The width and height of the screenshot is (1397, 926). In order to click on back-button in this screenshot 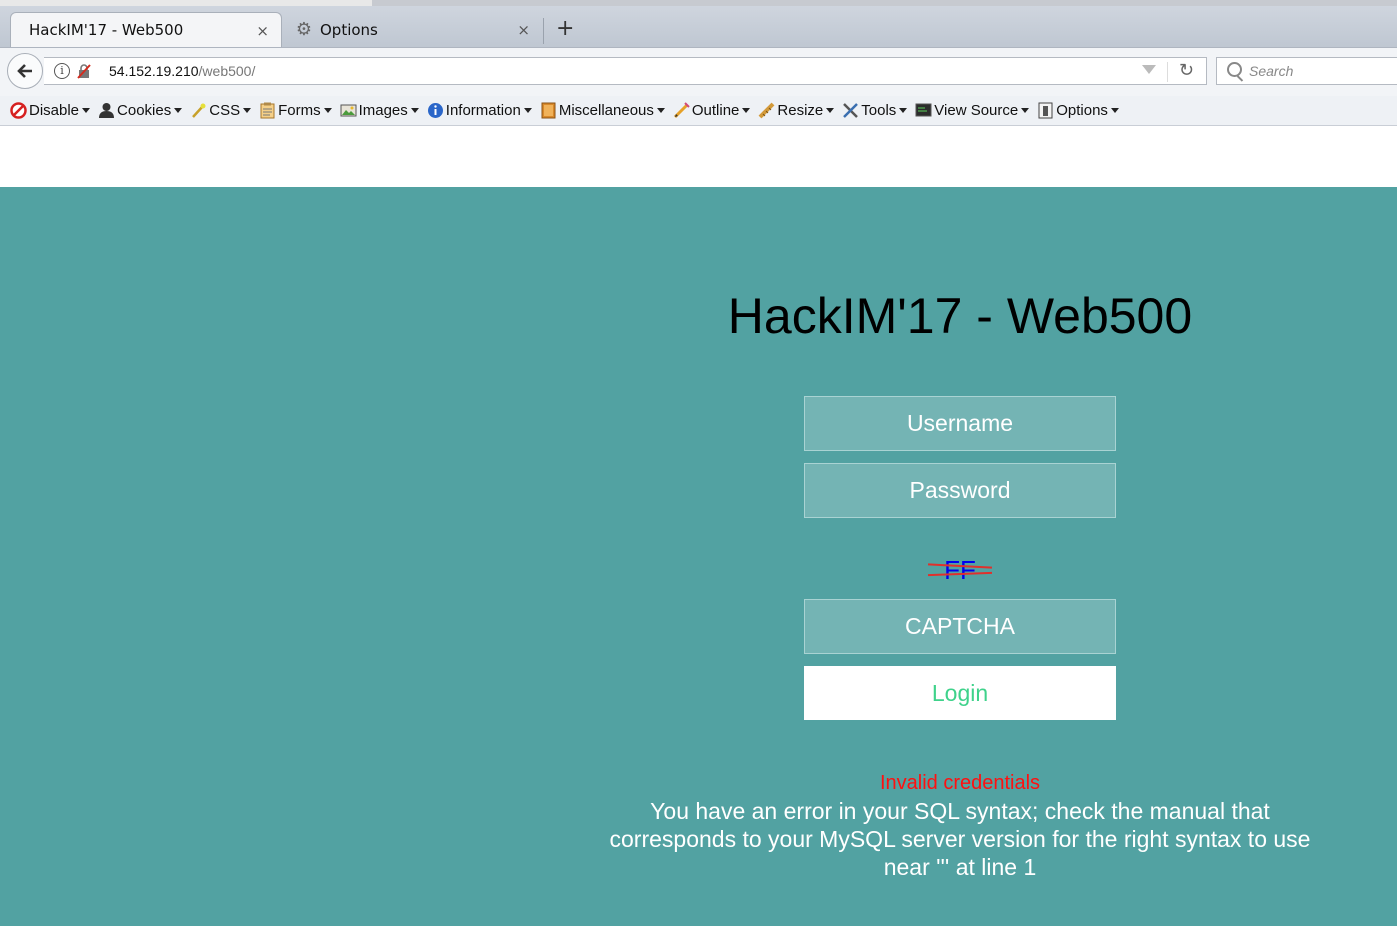, I will do `click(25, 71)`.